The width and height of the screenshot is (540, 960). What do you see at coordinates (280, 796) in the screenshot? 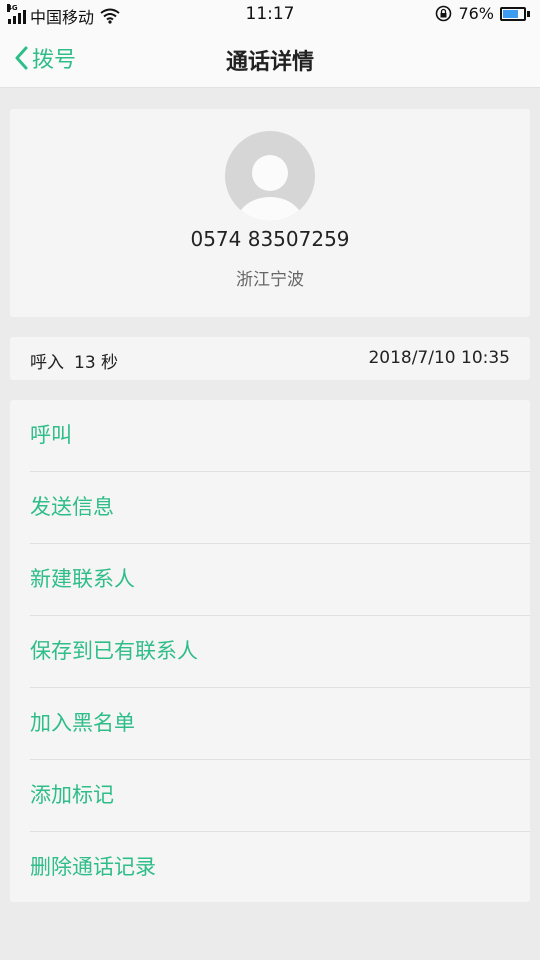
I see `add-tag-button: 添加标记` at bounding box center [280, 796].